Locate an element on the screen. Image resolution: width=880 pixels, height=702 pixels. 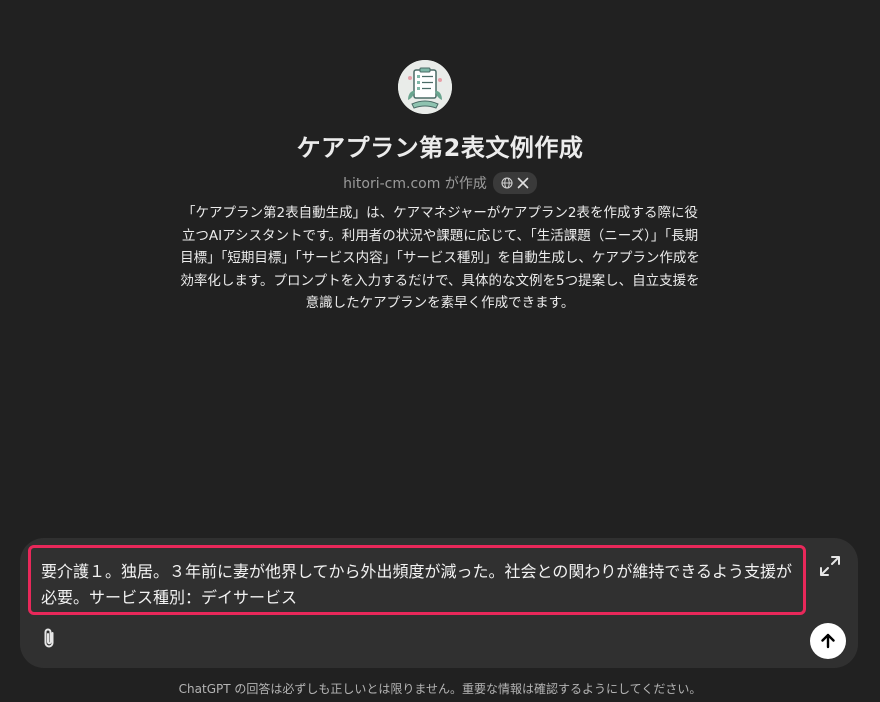
attach-button is located at coordinates (49, 639).